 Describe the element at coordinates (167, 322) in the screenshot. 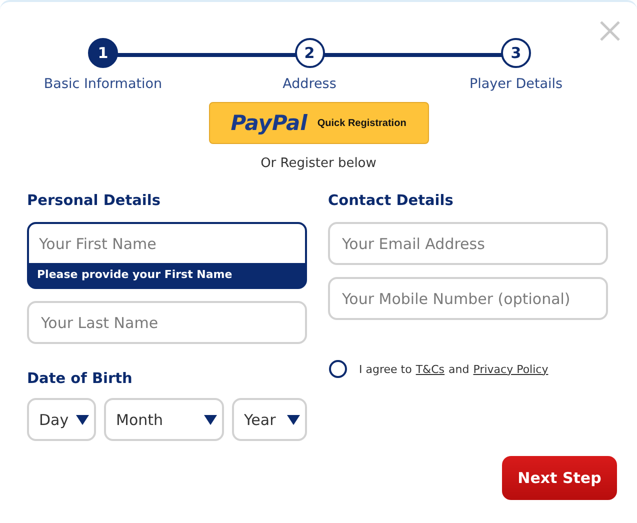

I see `input-field: Your Last Name` at that location.